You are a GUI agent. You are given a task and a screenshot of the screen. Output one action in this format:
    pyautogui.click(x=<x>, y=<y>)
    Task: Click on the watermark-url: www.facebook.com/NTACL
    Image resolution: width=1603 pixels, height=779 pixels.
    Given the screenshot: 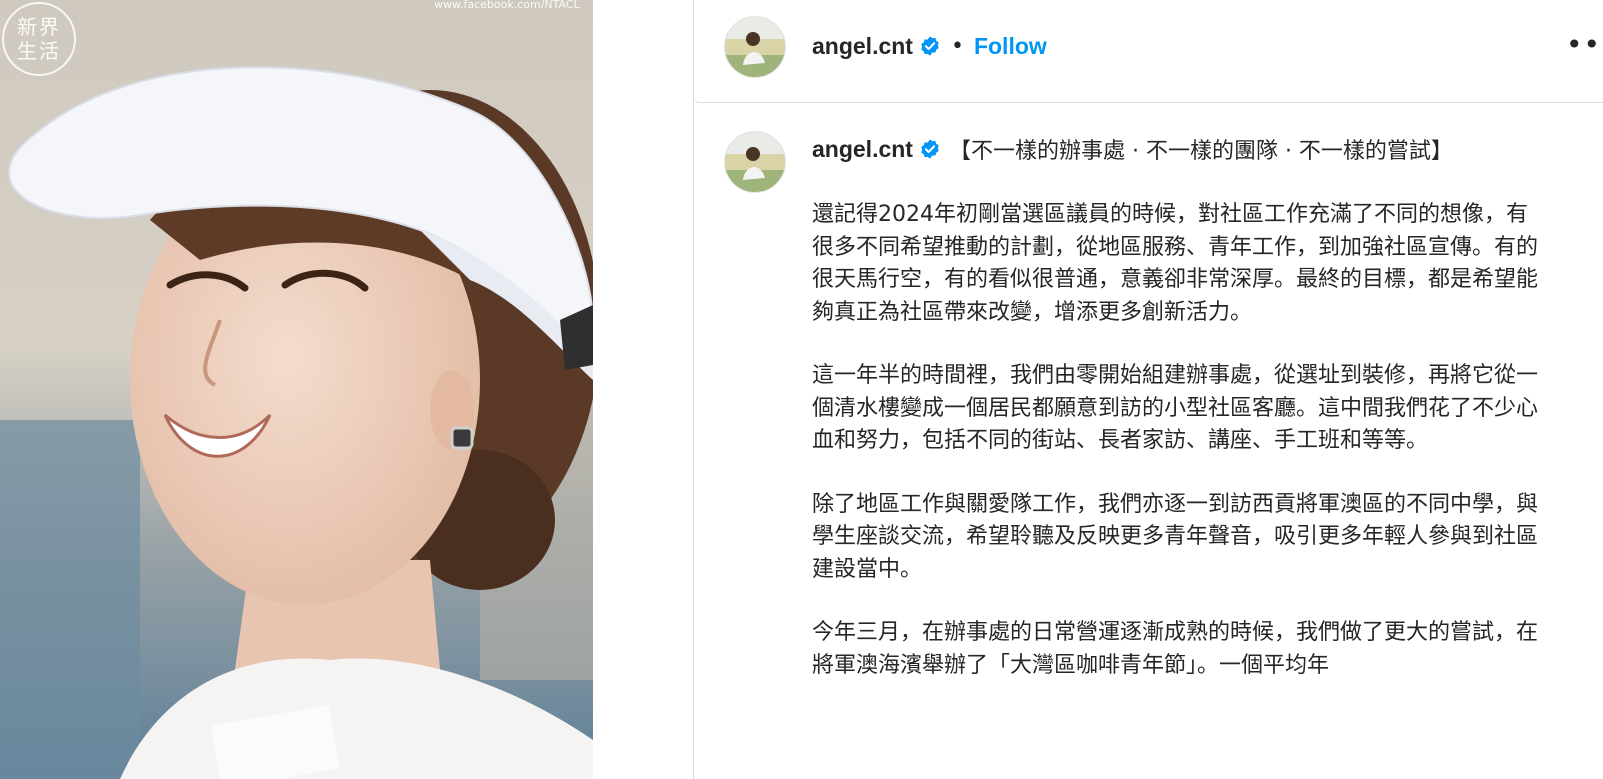 What is the action you would take?
    pyautogui.click(x=507, y=5)
    